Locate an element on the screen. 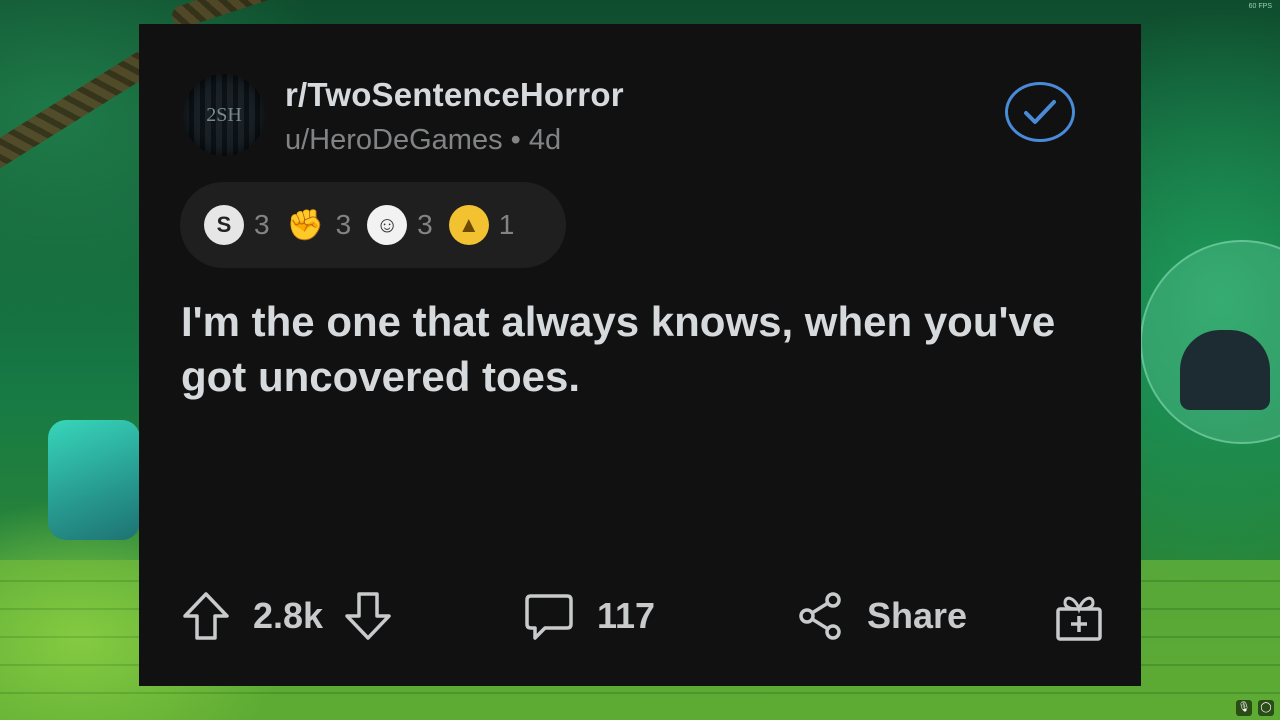 The image size is (1280, 720). comment-count: 117 is located at coordinates (626, 615).